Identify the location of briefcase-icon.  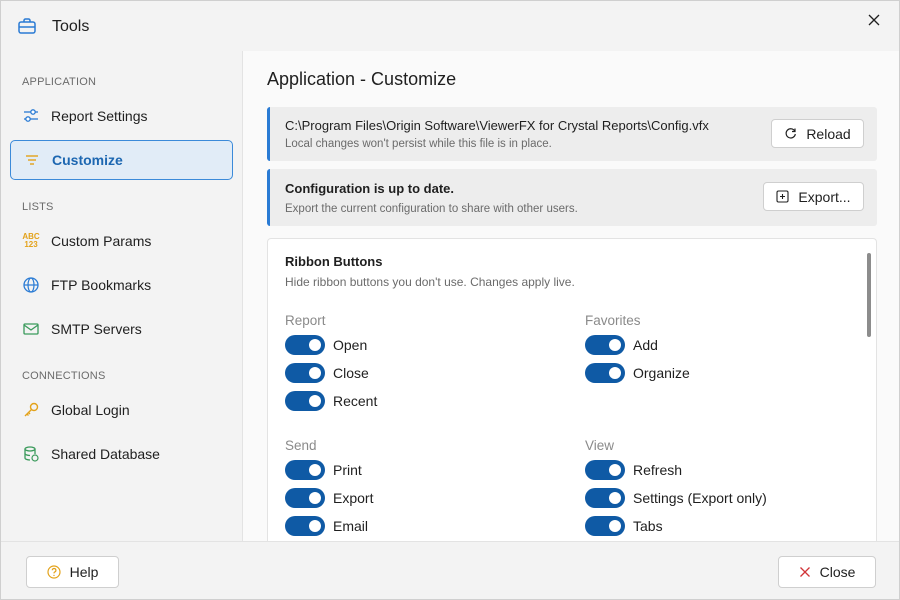
(27, 26).